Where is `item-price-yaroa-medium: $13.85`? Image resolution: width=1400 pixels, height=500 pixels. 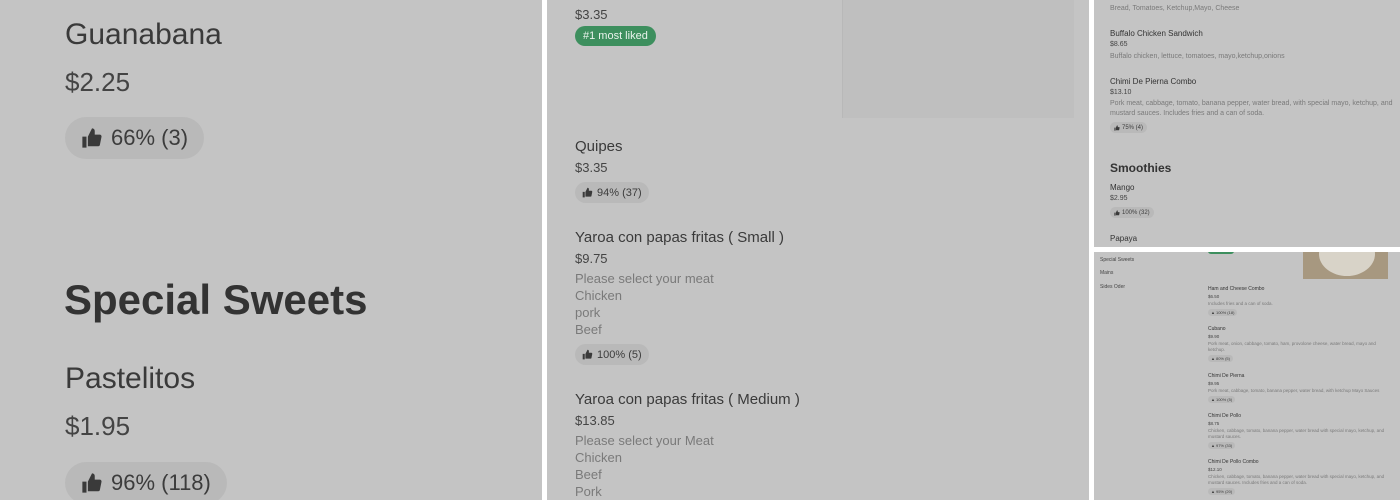
item-price-yaroa-medium: $13.85 is located at coordinates (595, 420).